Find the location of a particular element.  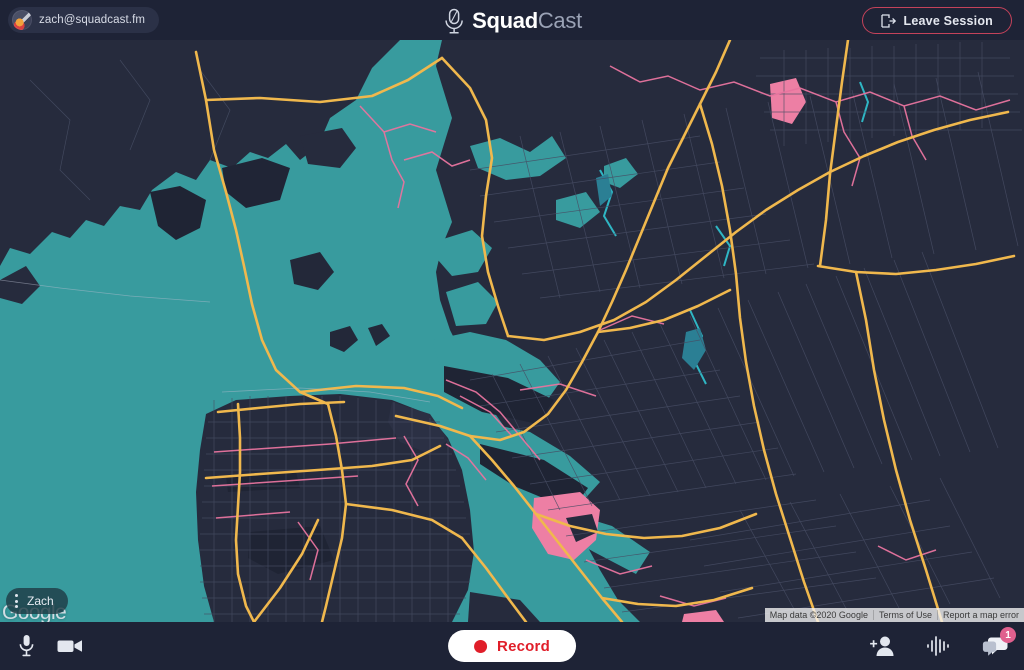

add-person-icon is located at coordinates (882, 646).